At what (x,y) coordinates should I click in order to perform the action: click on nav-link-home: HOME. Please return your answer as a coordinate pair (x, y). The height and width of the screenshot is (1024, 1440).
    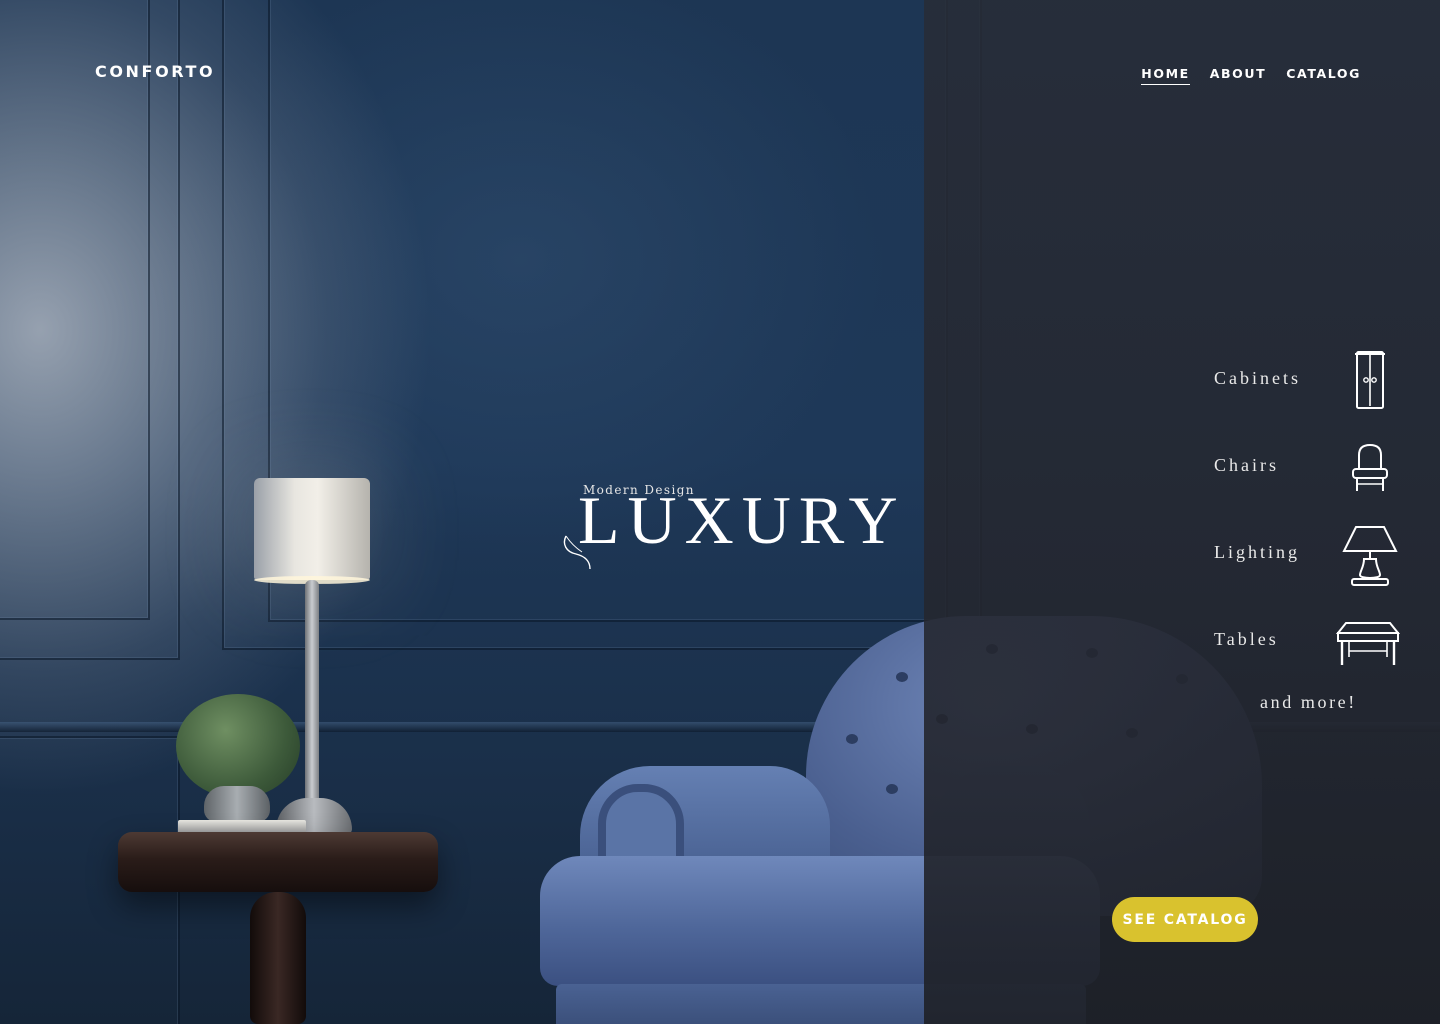
    Looking at the image, I should click on (1165, 75).